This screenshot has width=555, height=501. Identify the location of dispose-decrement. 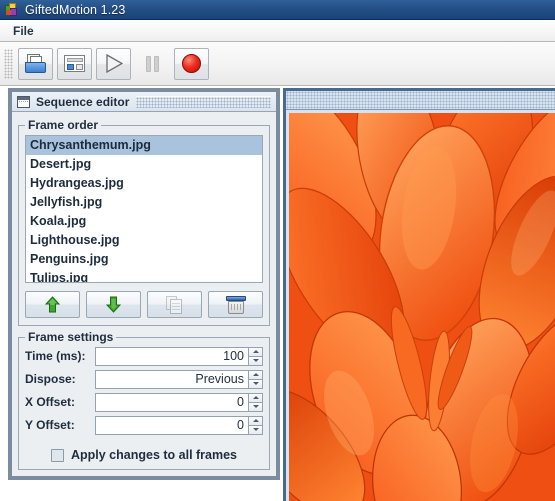
(255, 383).